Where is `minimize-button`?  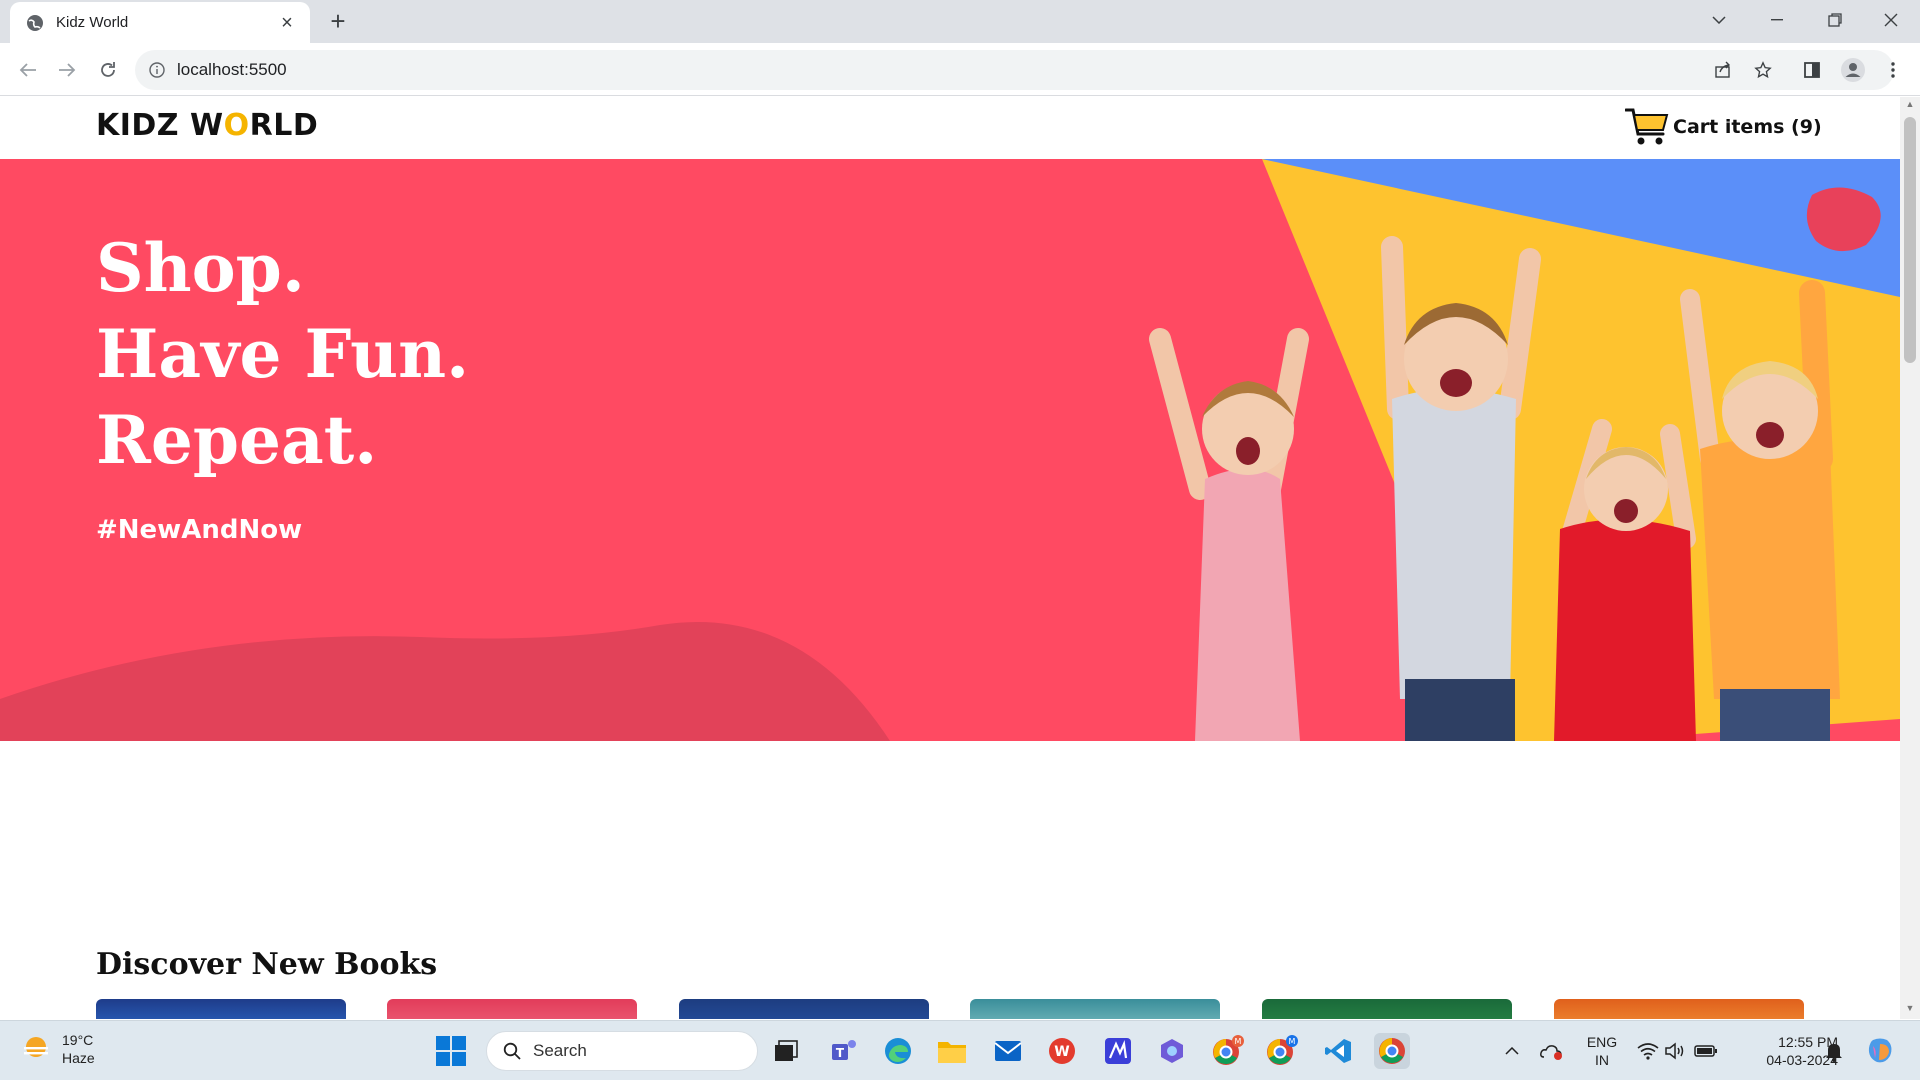 minimize-button is located at coordinates (1777, 20).